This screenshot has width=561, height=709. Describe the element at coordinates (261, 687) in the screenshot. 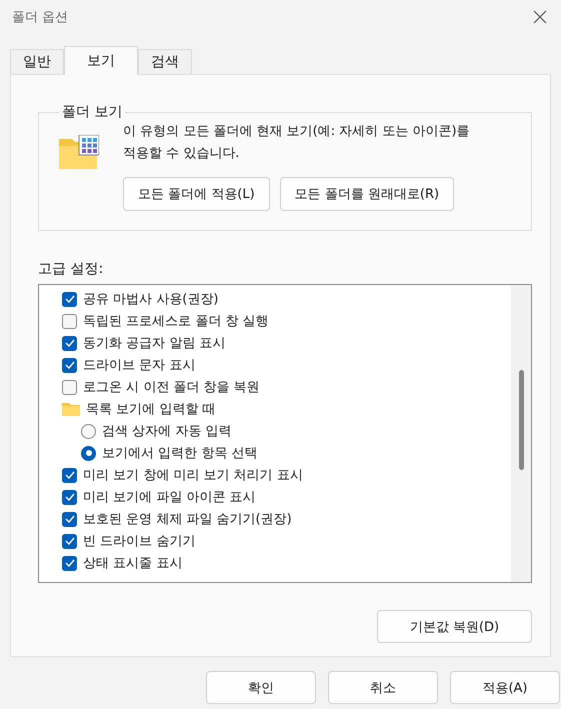

I see `dialog-button: 확인` at that location.